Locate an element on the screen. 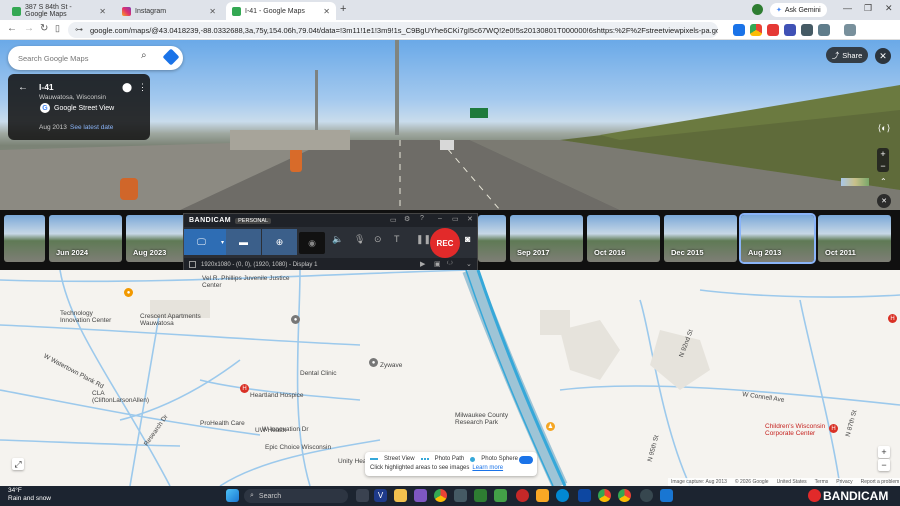  windows-start-icon is located at coordinates (232, 495).